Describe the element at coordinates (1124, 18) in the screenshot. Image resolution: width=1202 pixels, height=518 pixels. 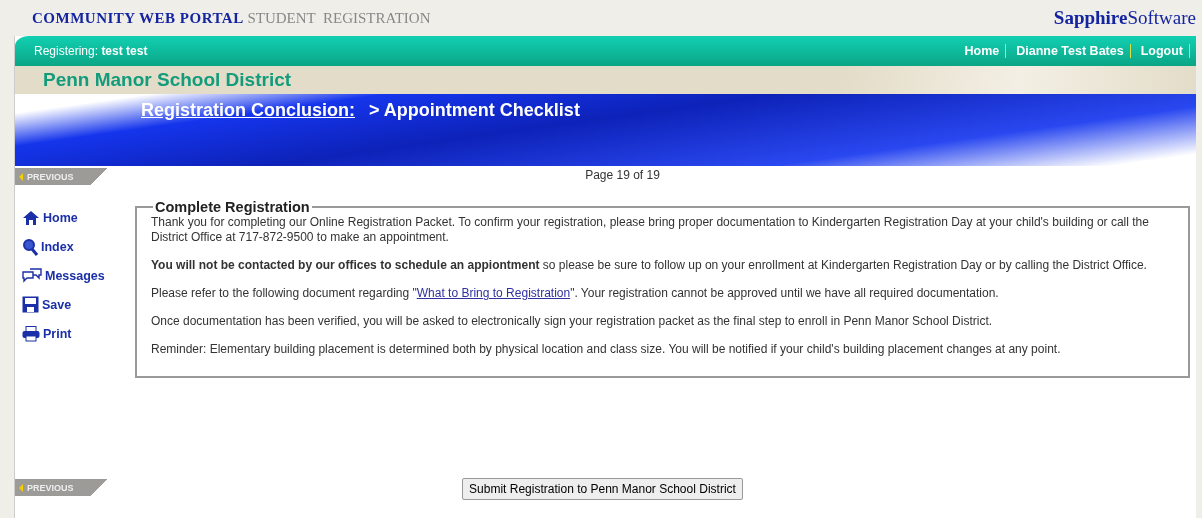
I see `brand-logo: SapphireSoftware` at that location.